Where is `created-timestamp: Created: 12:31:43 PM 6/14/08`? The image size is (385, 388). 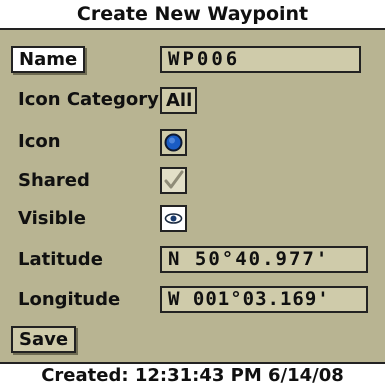 created-timestamp: Created: 12:31:43 PM 6/14/08 is located at coordinates (192, 375).